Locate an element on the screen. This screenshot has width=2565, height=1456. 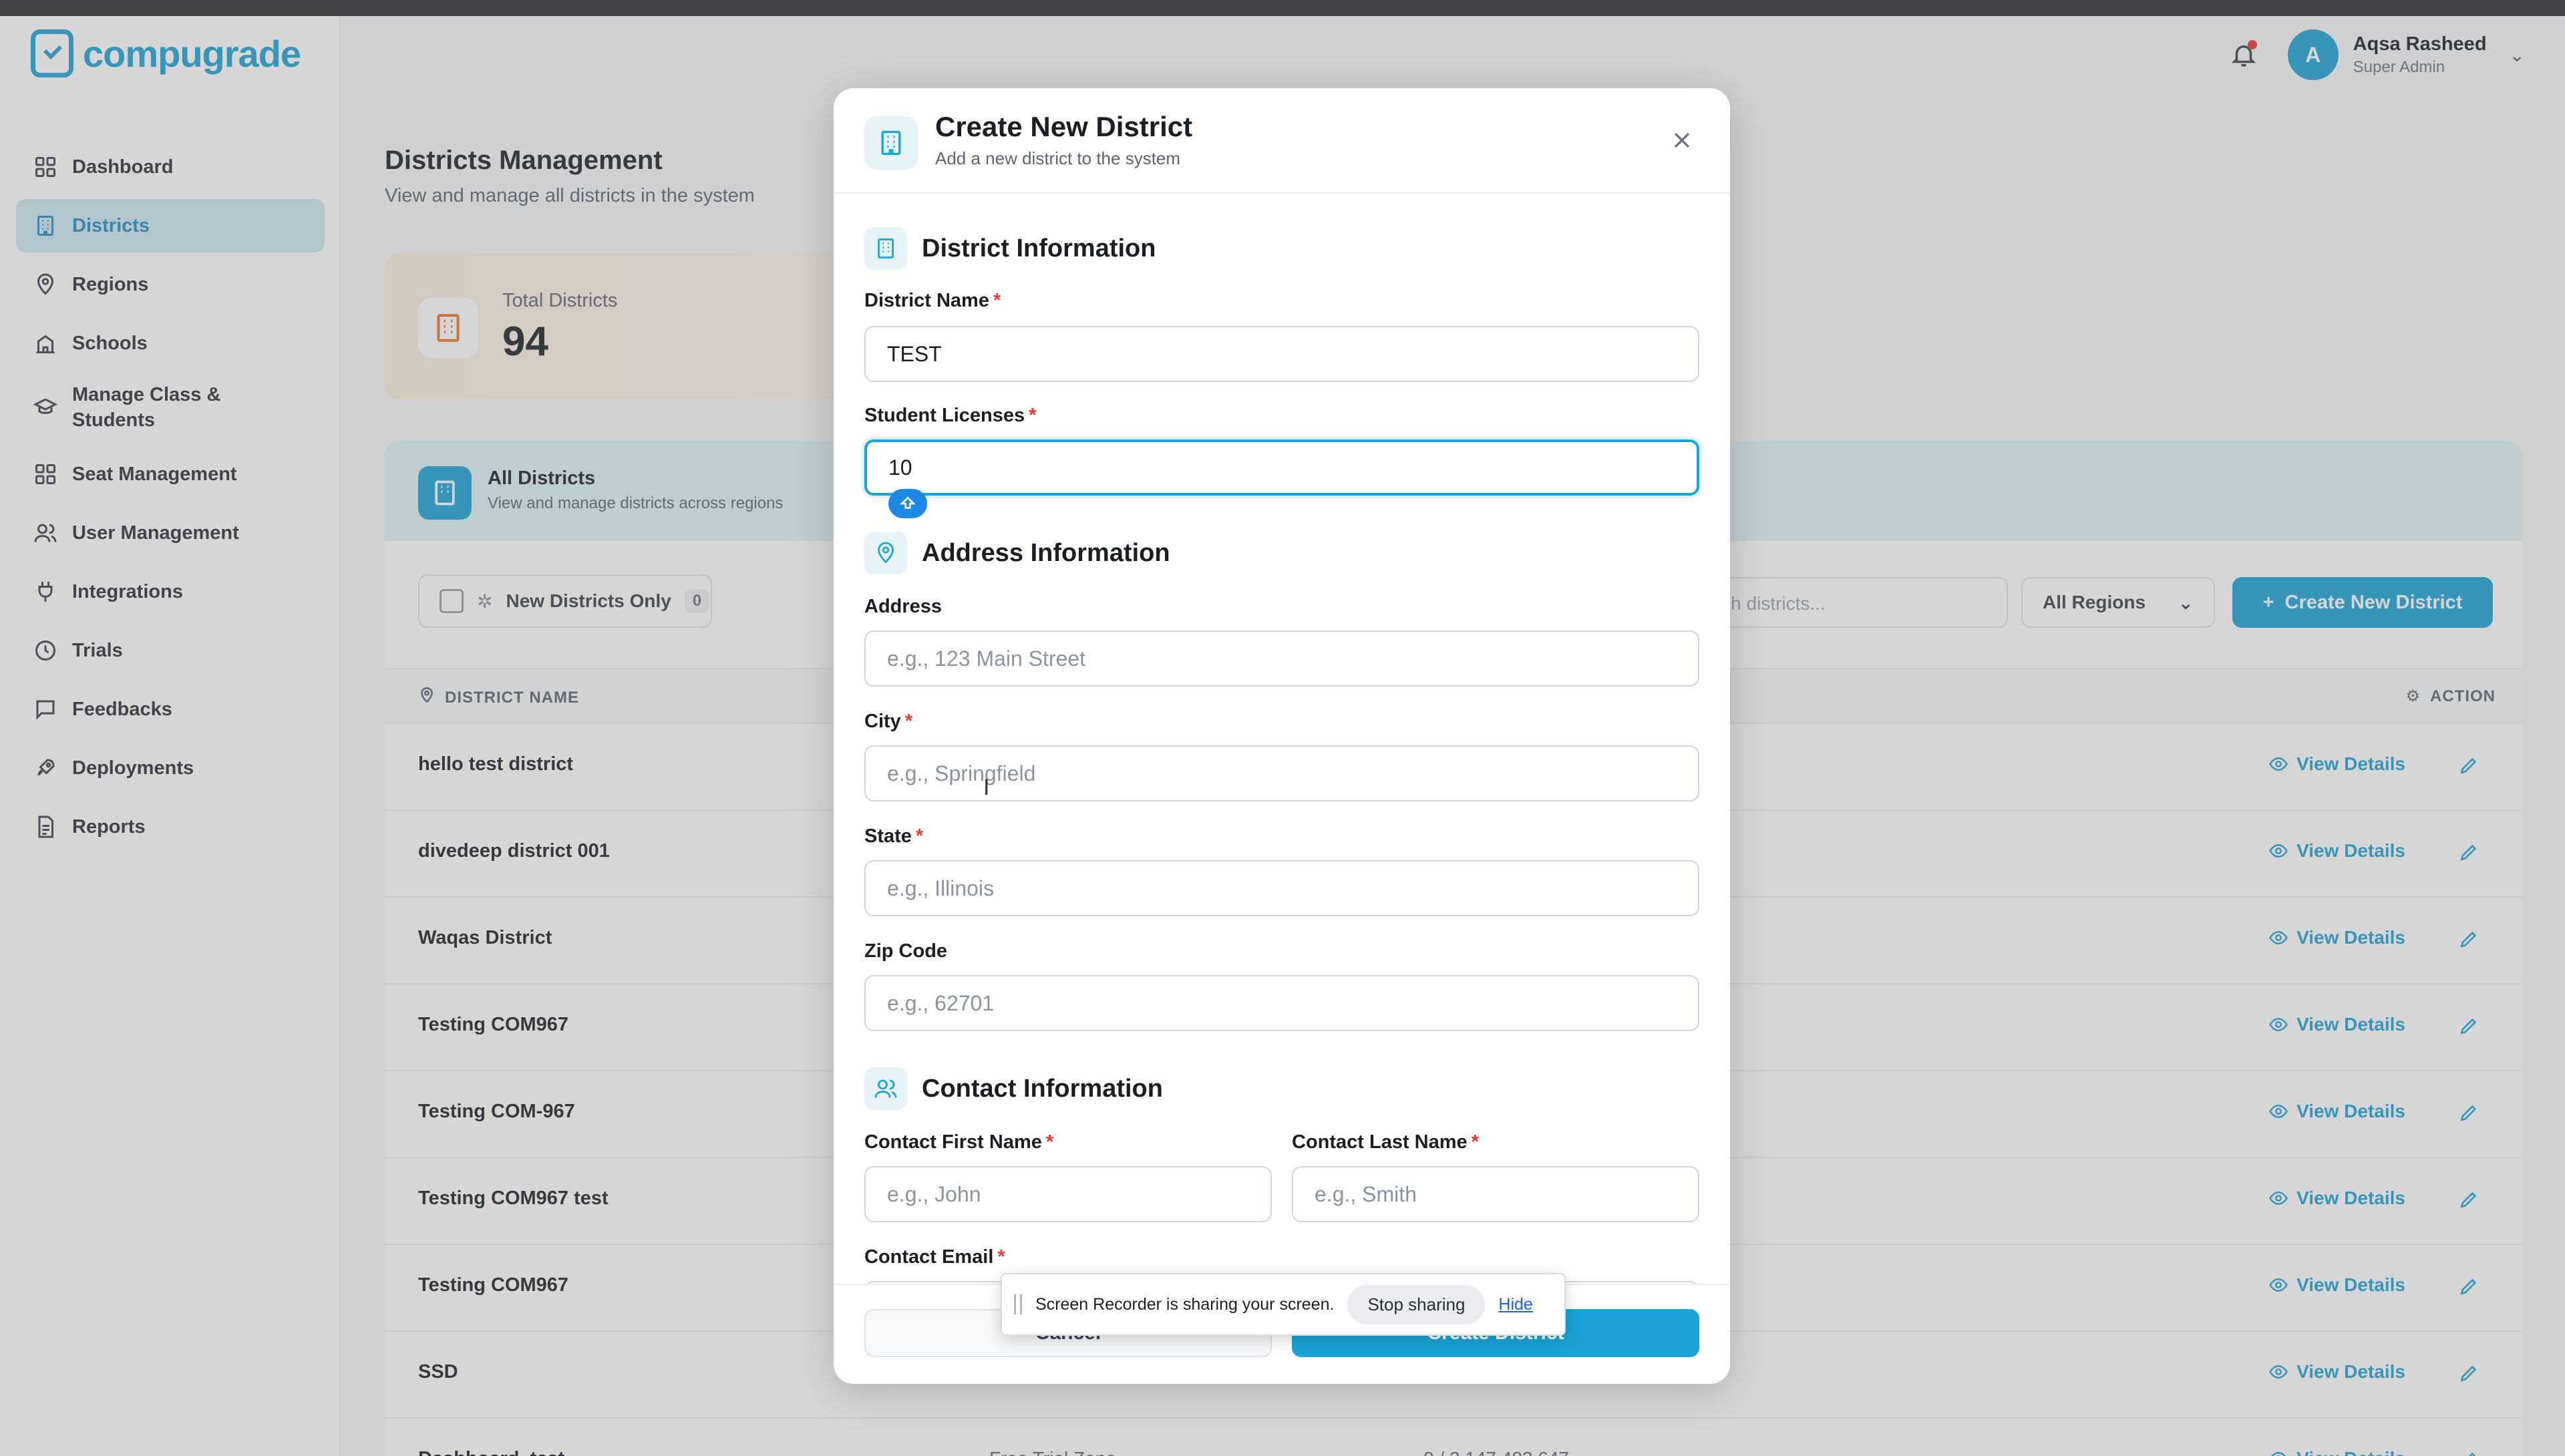
sharing-message: Screen Recorder is sharing your screen. is located at coordinates (1185, 1304).